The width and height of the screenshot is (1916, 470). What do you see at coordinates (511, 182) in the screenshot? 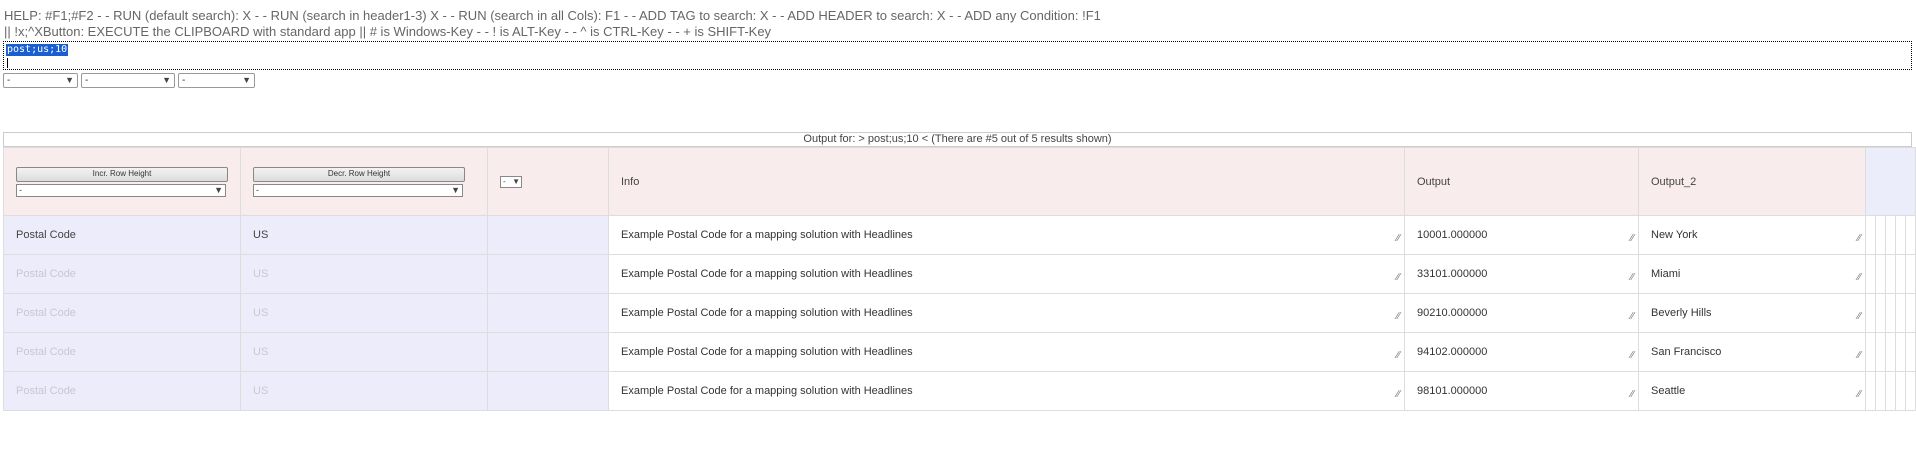
I see `header-select-3: - ▼` at bounding box center [511, 182].